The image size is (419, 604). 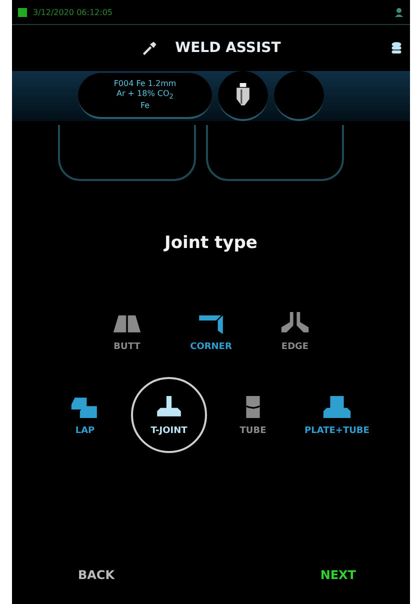 I want to click on consumable-text: F004 Fe 1.2mm, so click(x=145, y=83).